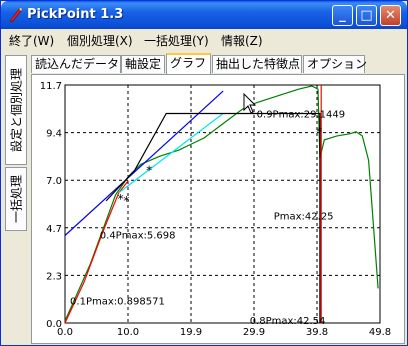  I want to click on tab-extracted-points-label: 抽出した特徴点, so click(258, 64).